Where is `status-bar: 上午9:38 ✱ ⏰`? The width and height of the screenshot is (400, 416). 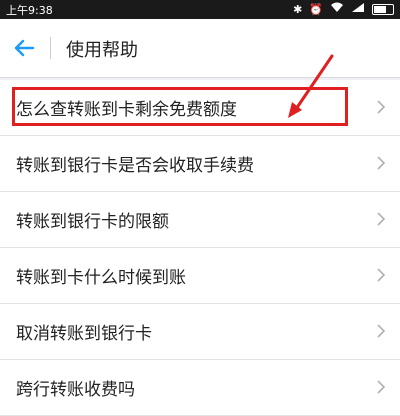
status-bar: 上午9:38 ✱ ⏰ is located at coordinates (200, 9).